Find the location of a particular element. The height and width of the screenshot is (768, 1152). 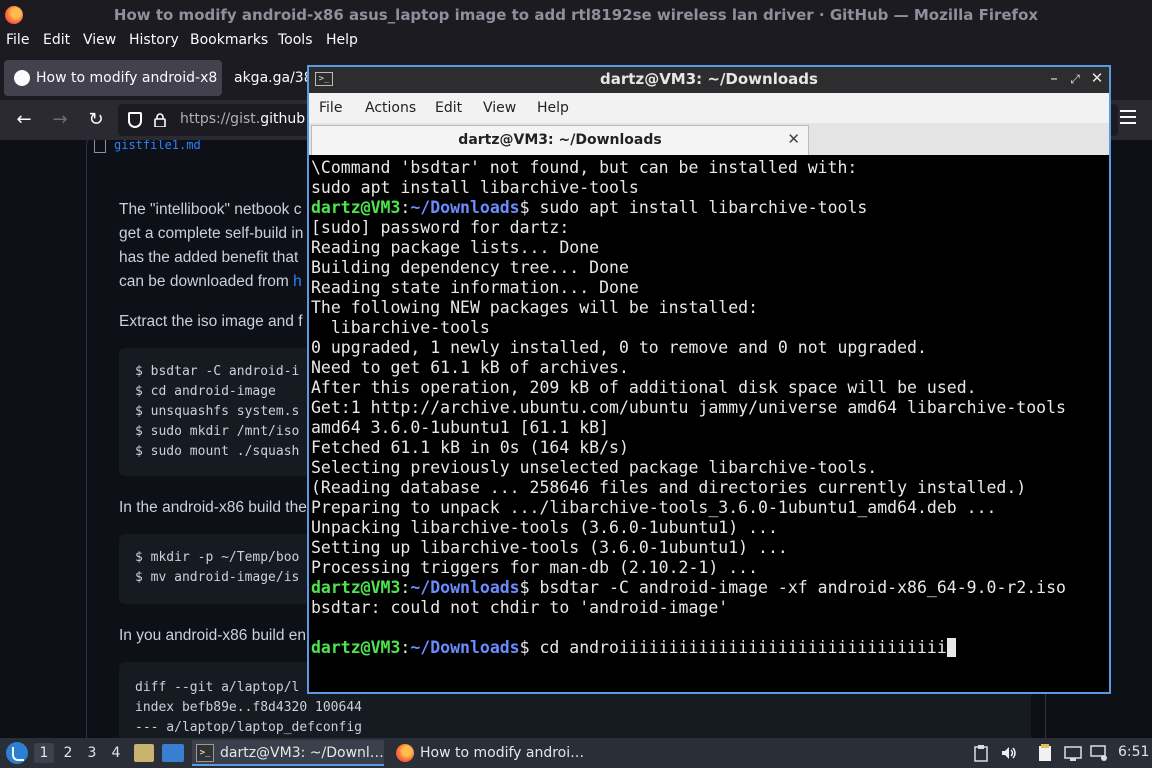

tab-gist: How to modify android-x8 is located at coordinates (113, 78).